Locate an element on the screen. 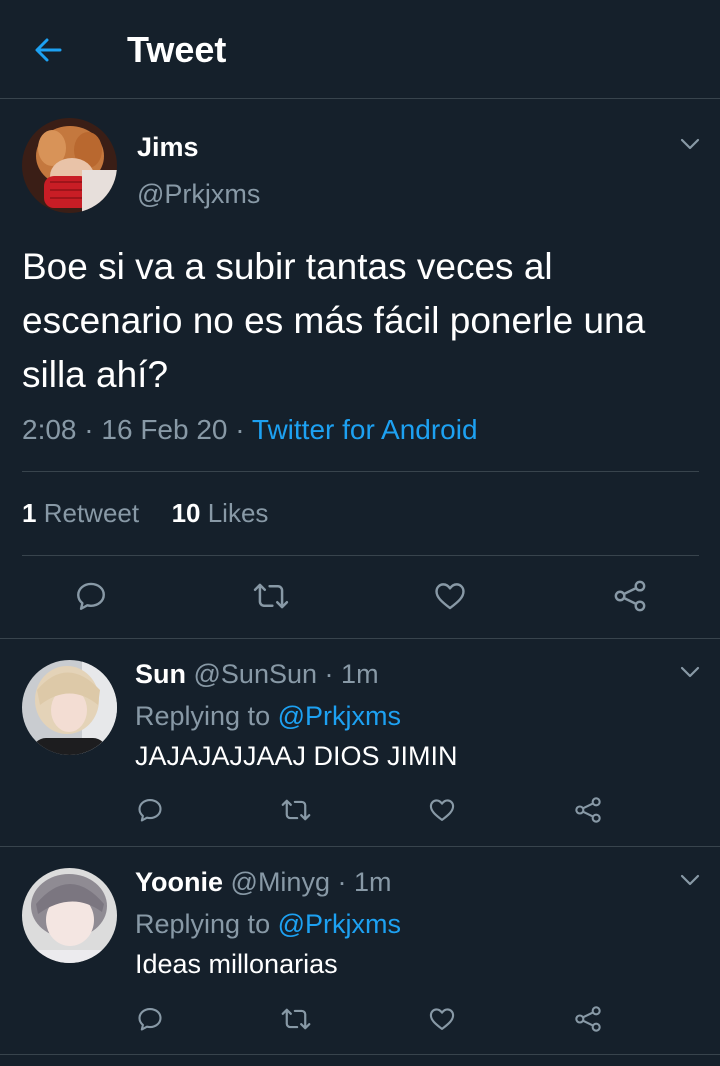 The image size is (720, 1066). retweets-stat: 1 Retweet is located at coordinates (80, 513).